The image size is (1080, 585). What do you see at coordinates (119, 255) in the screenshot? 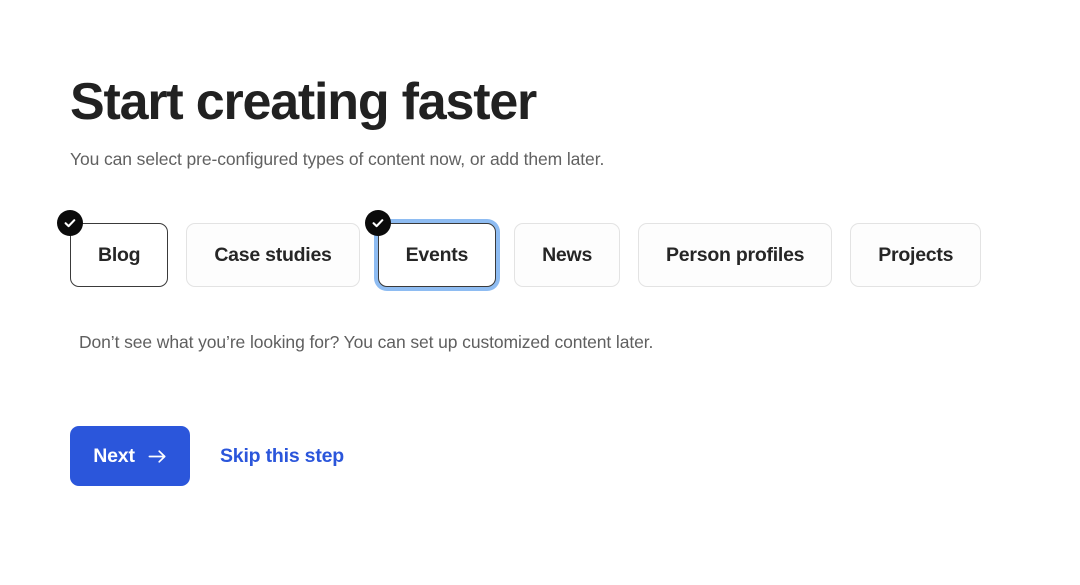
I see `chip-blog: Blog` at bounding box center [119, 255].